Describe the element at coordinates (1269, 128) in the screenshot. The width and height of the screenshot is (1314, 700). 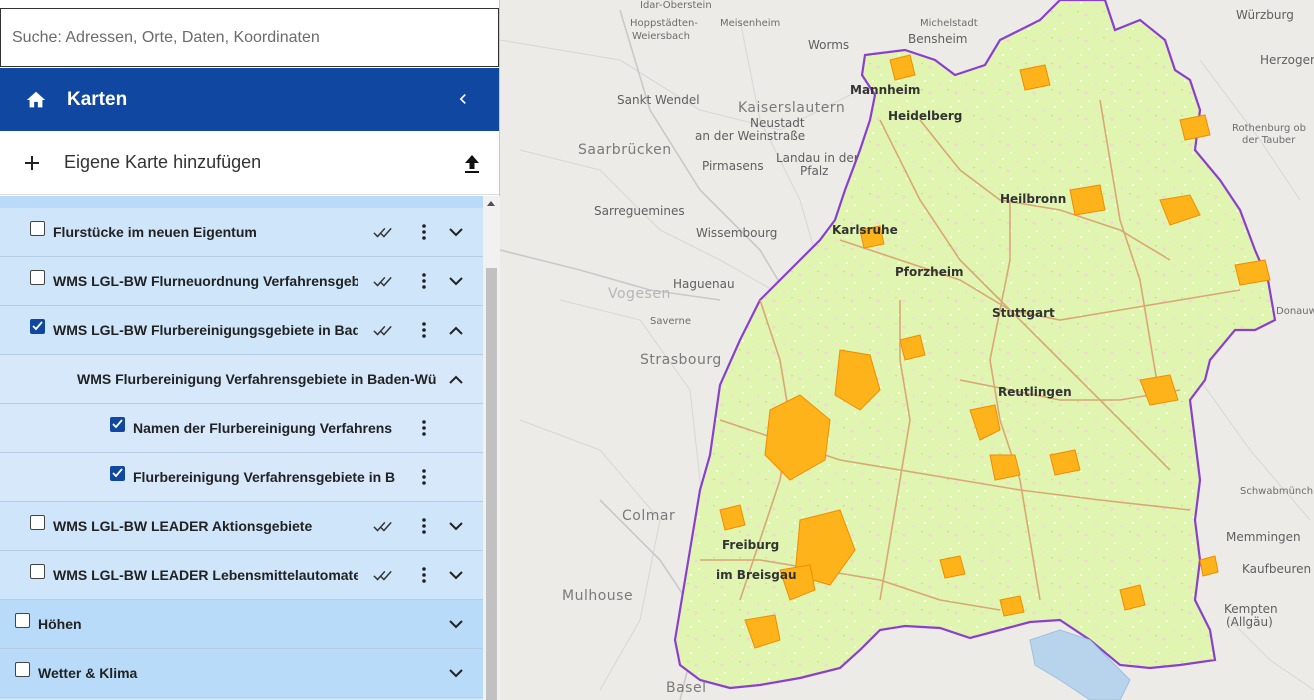
I see `map-label-rothenburg: Rothenburg ob` at that location.